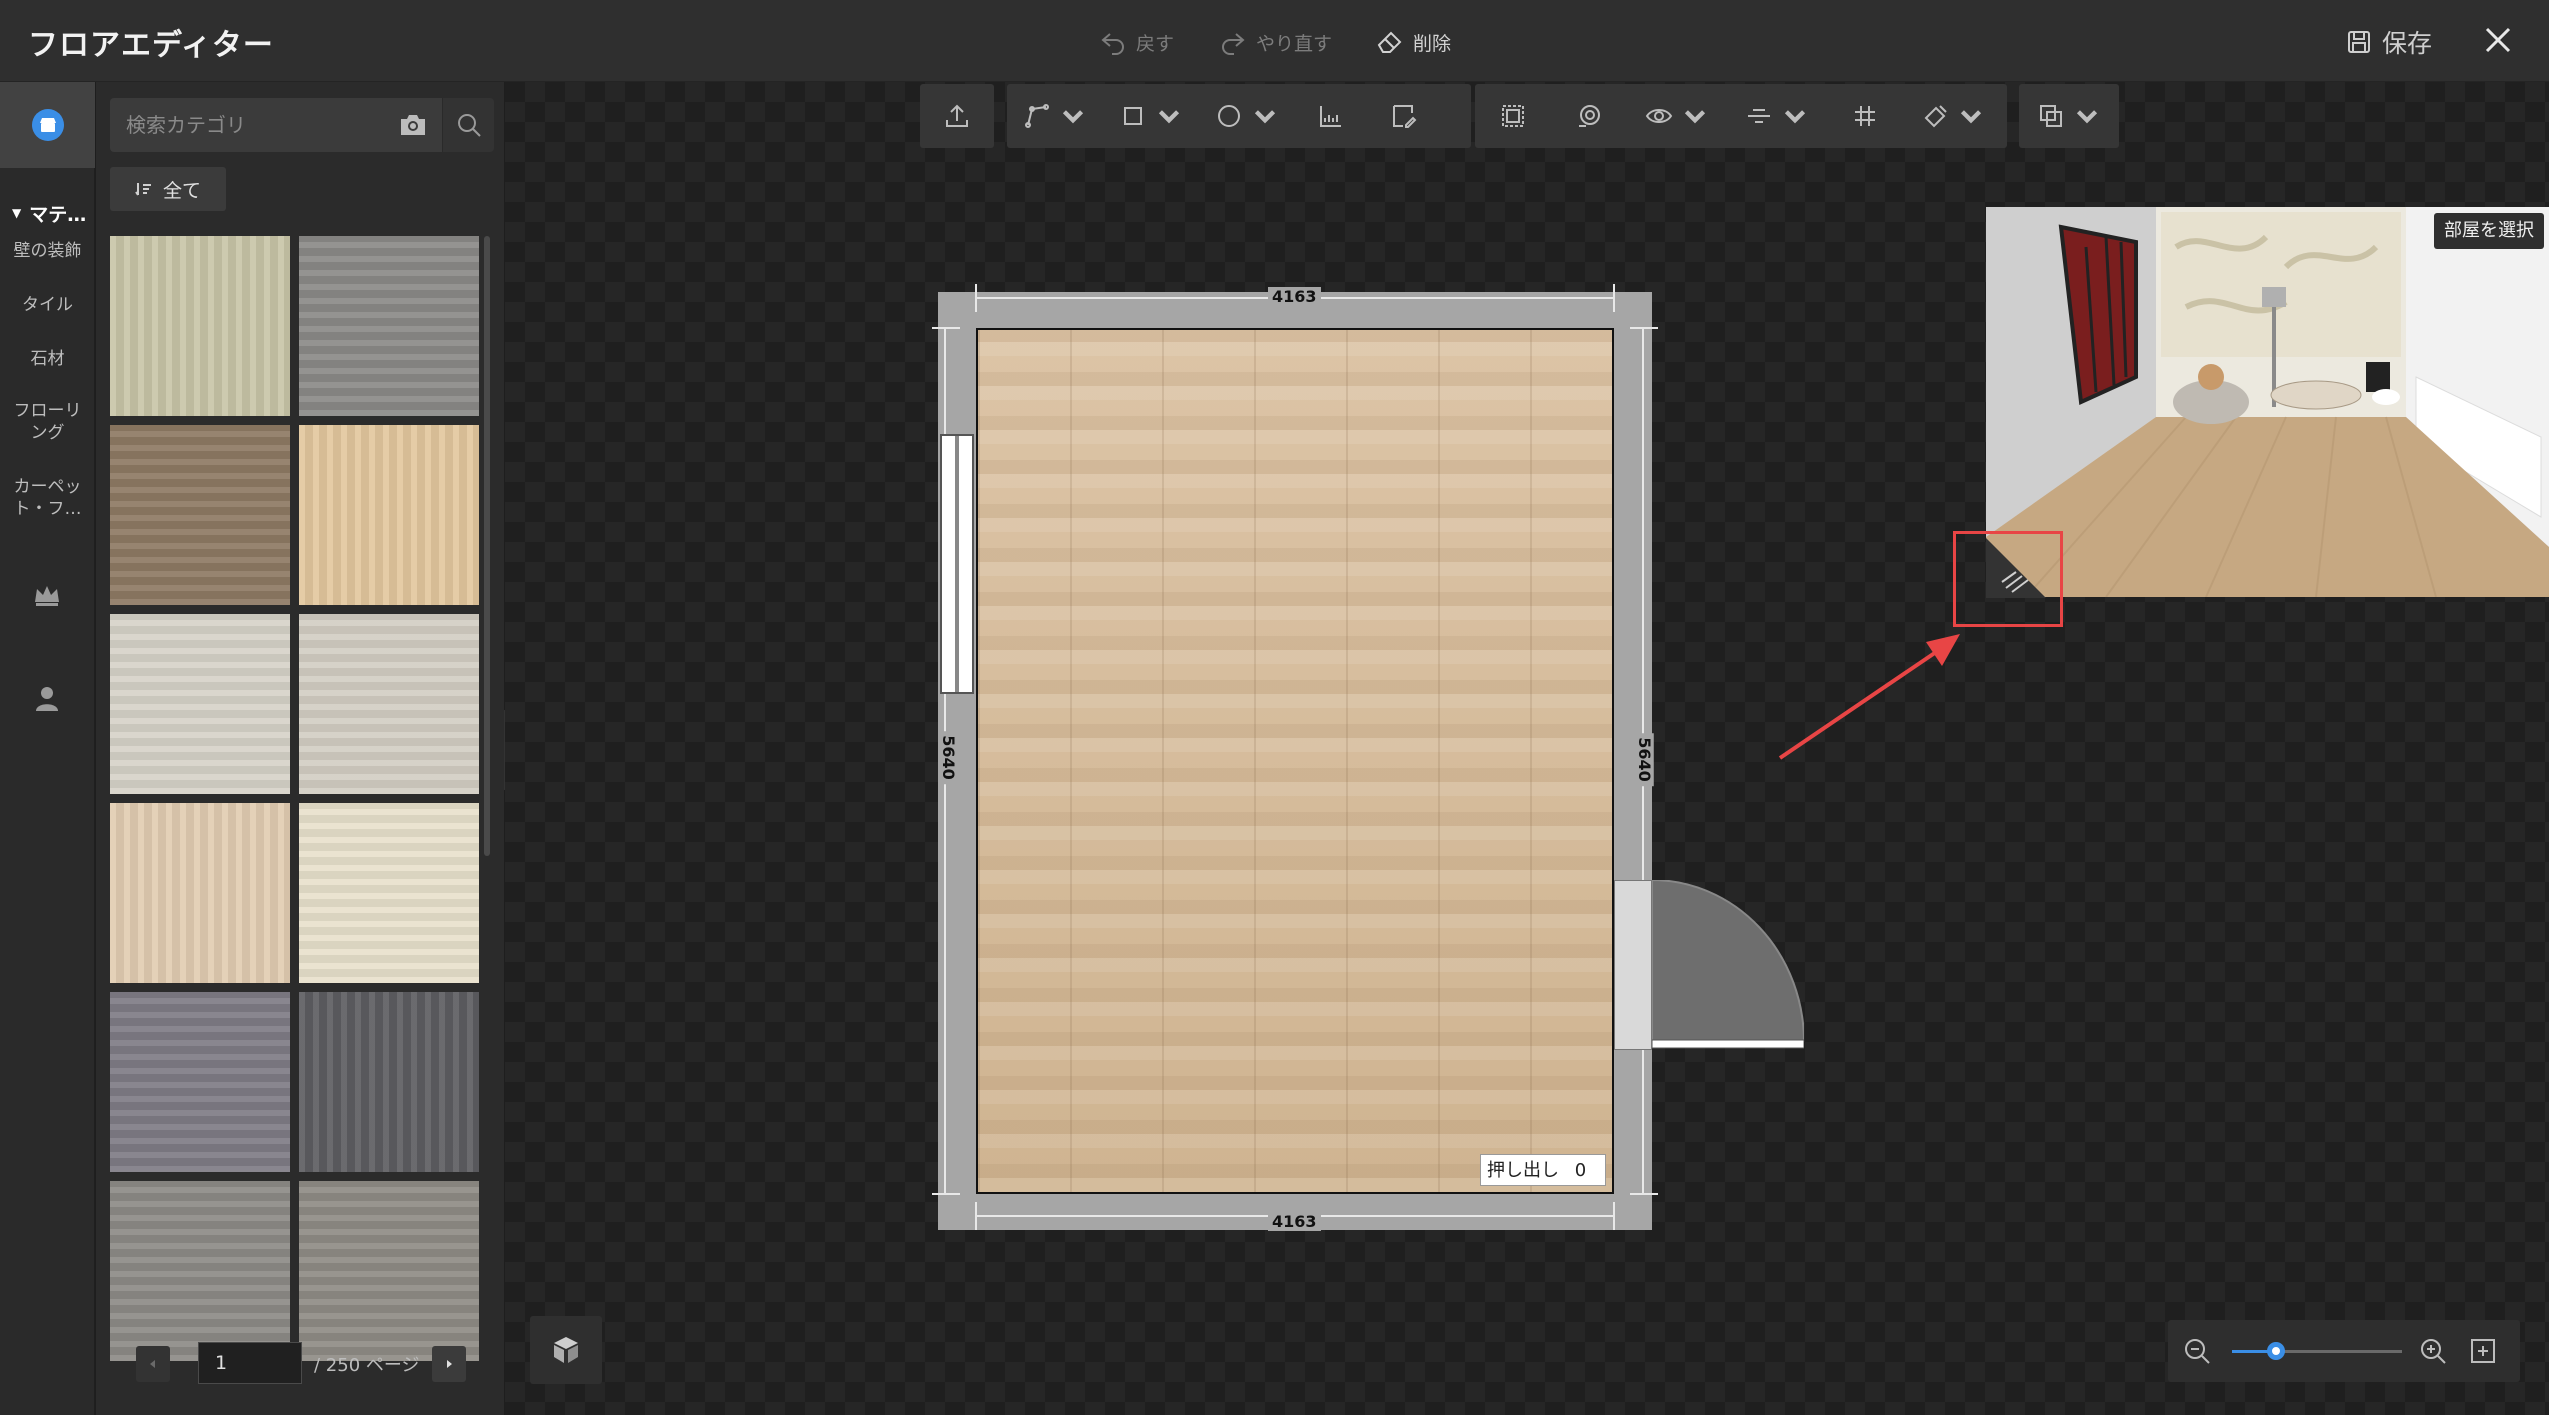 The height and width of the screenshot is (1415, 2549). I want to click on camera-view-tool, so click(1589, 116).